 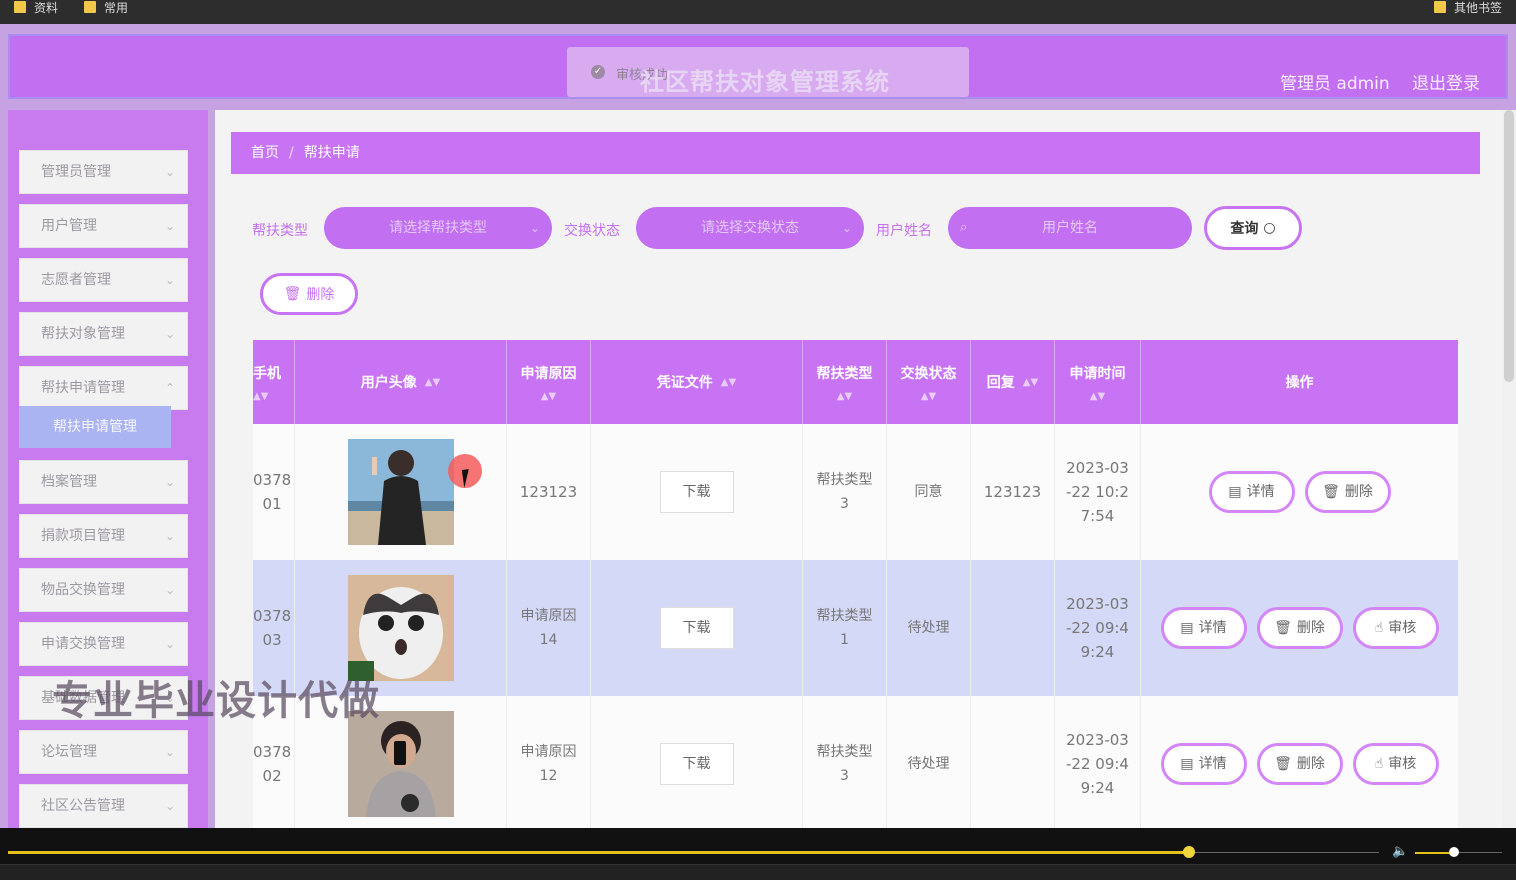 I want to click on bookmark-changyong: 常用, so click(x=106, y=7).